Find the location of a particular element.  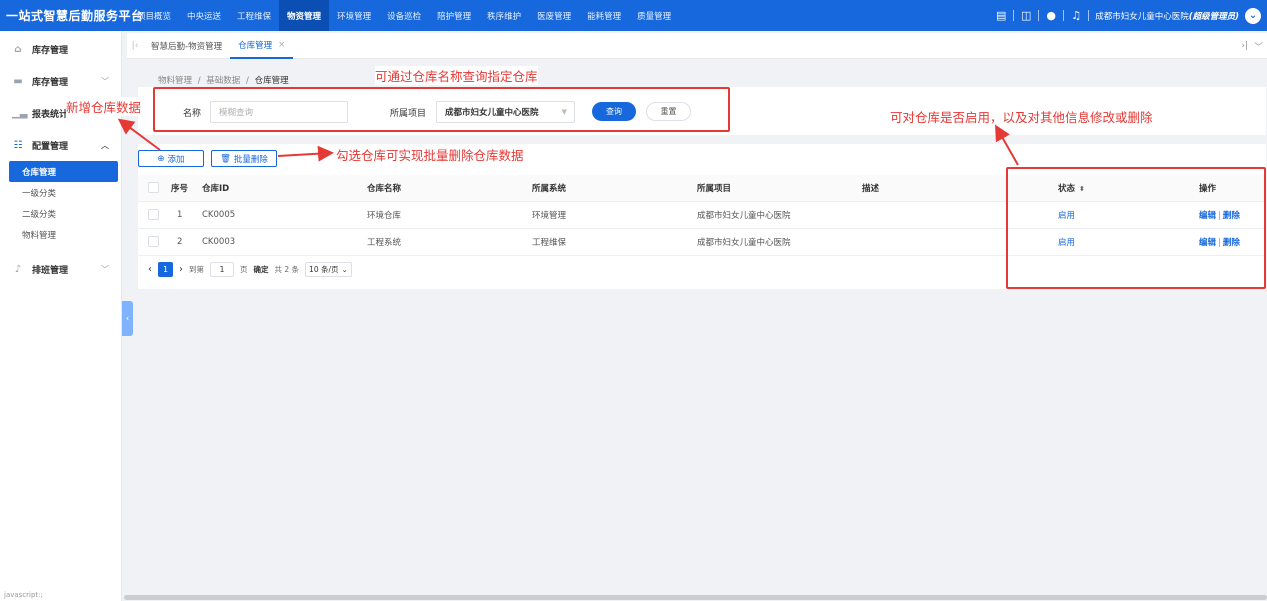

next-page-icon: › is located at coordinates (181, 269).